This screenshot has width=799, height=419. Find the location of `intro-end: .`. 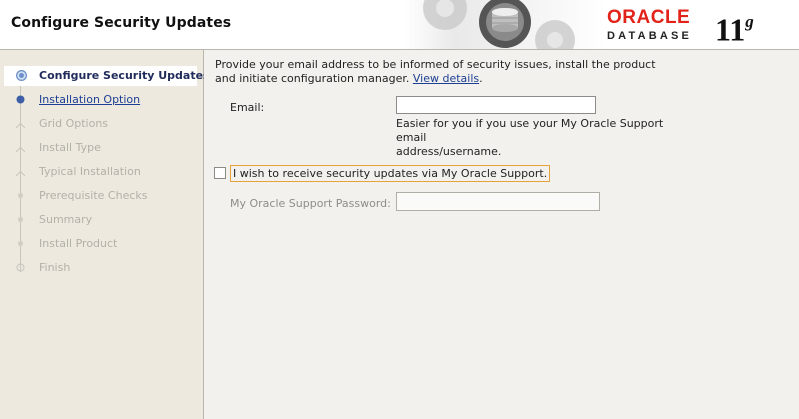

intro-end: . is located at coordinates (481, 78).